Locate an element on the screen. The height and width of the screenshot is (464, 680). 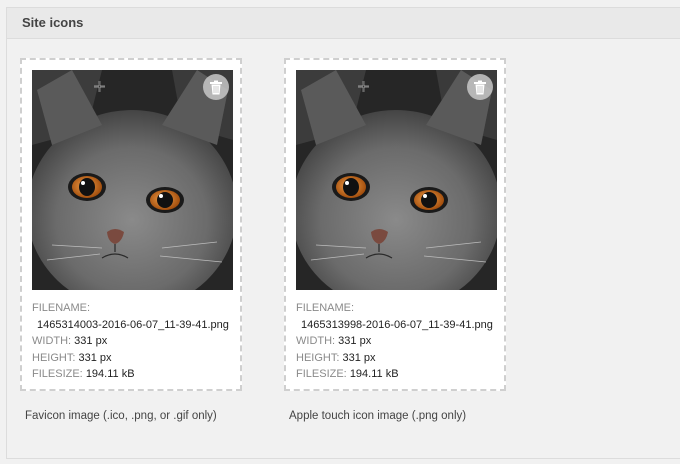
apple-touch-icon-image is located at coordinates (396, 180).